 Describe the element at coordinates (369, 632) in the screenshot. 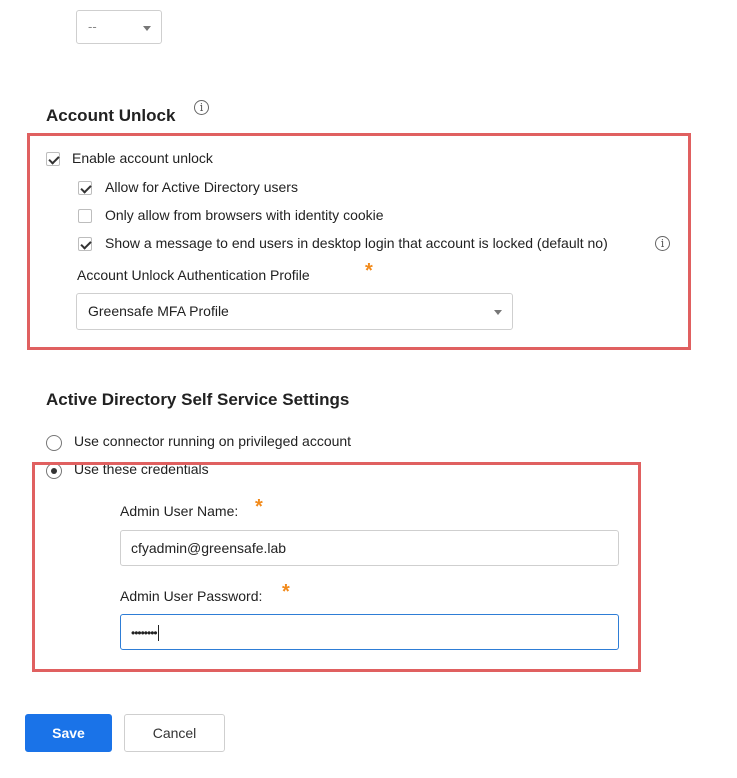

I see `admin-password-field: ••••••••` at that location.